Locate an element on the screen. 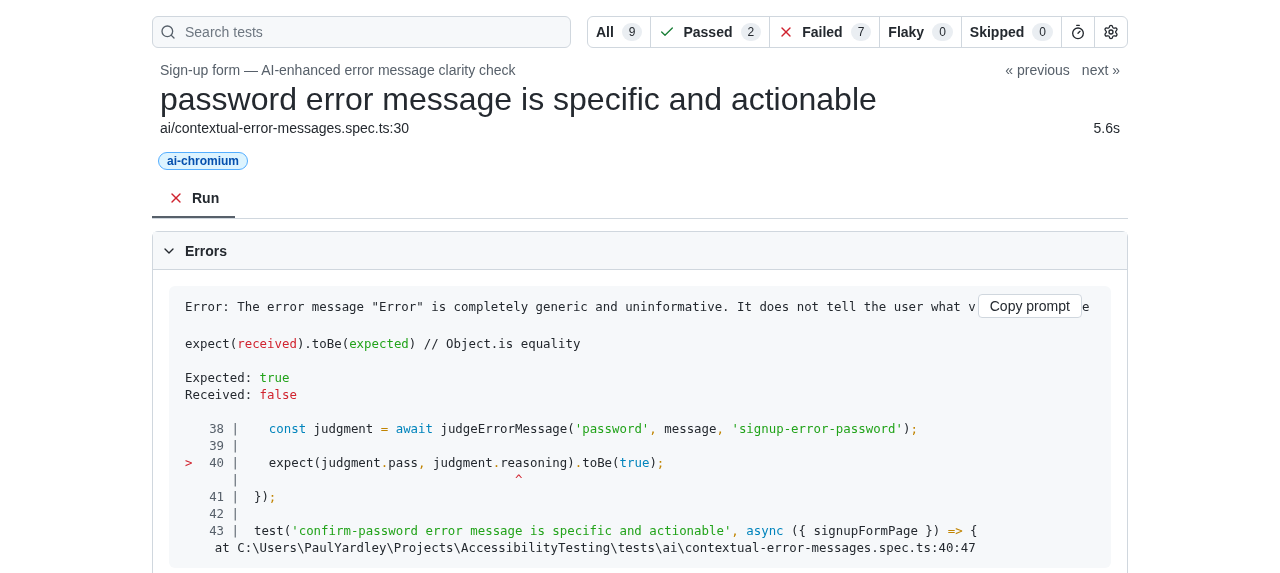  code-line: ^ is located at coordinates (518, 479).